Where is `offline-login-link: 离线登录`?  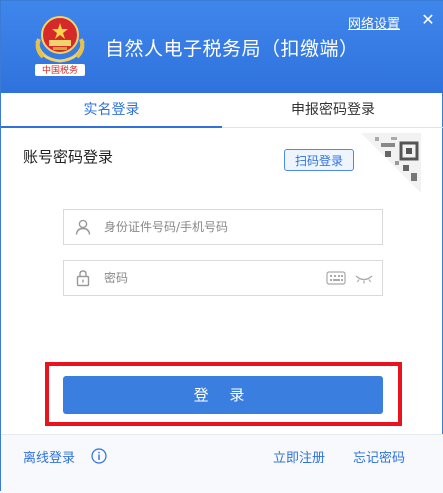 offline-login-link: 离线登录 is located at coordinates (49, 456).